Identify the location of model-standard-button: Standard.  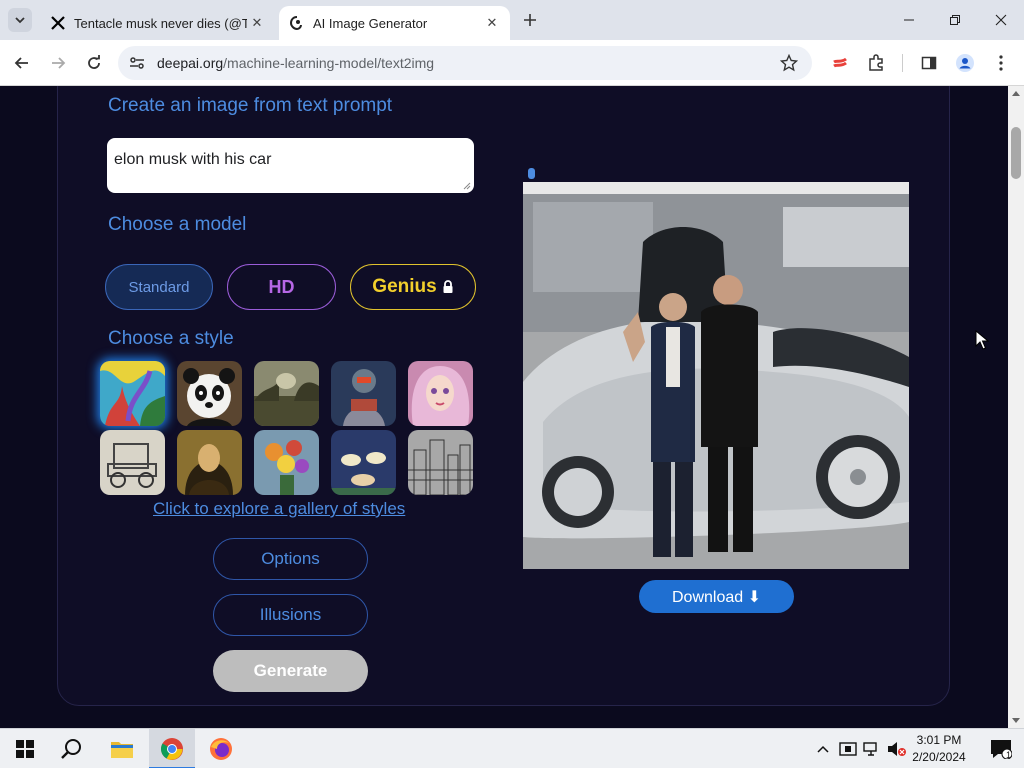
(159, 287).